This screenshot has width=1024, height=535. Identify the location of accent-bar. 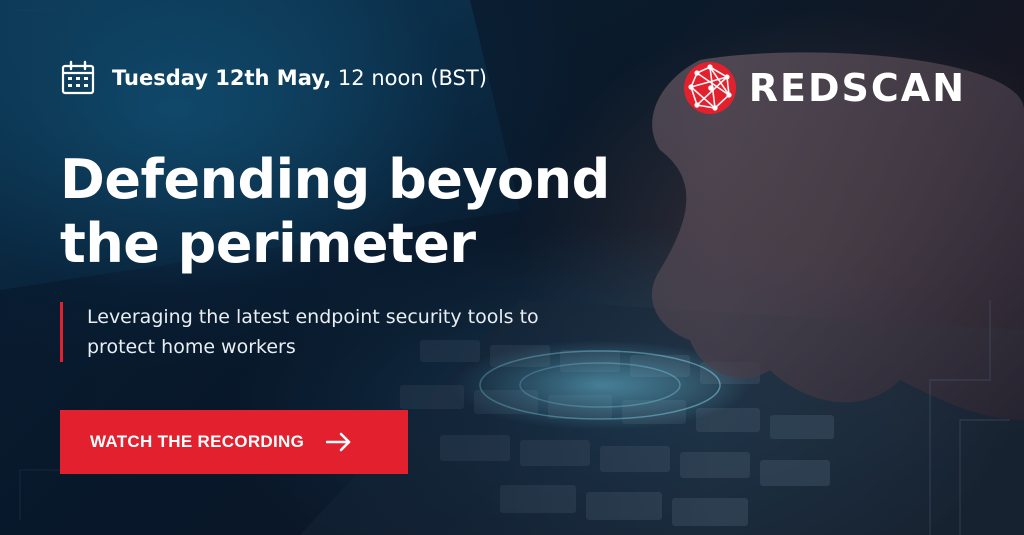
(61, 332).